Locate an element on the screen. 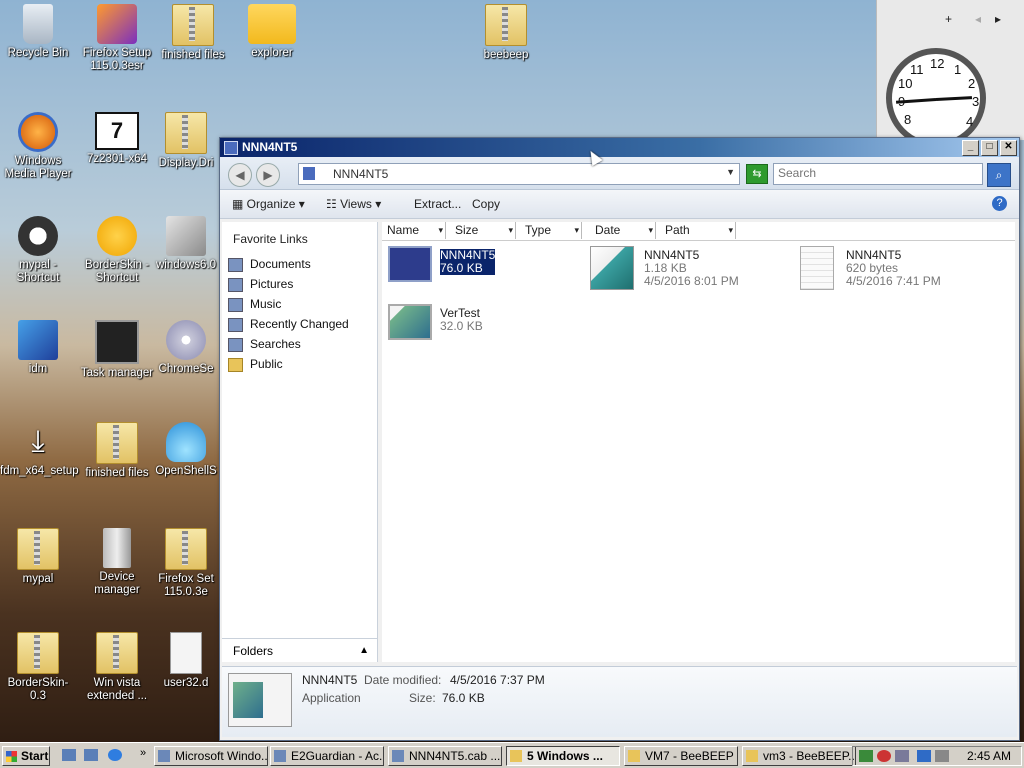 This screenshot has height=768, width=1024. search-box is located at coordinates (878, 174).